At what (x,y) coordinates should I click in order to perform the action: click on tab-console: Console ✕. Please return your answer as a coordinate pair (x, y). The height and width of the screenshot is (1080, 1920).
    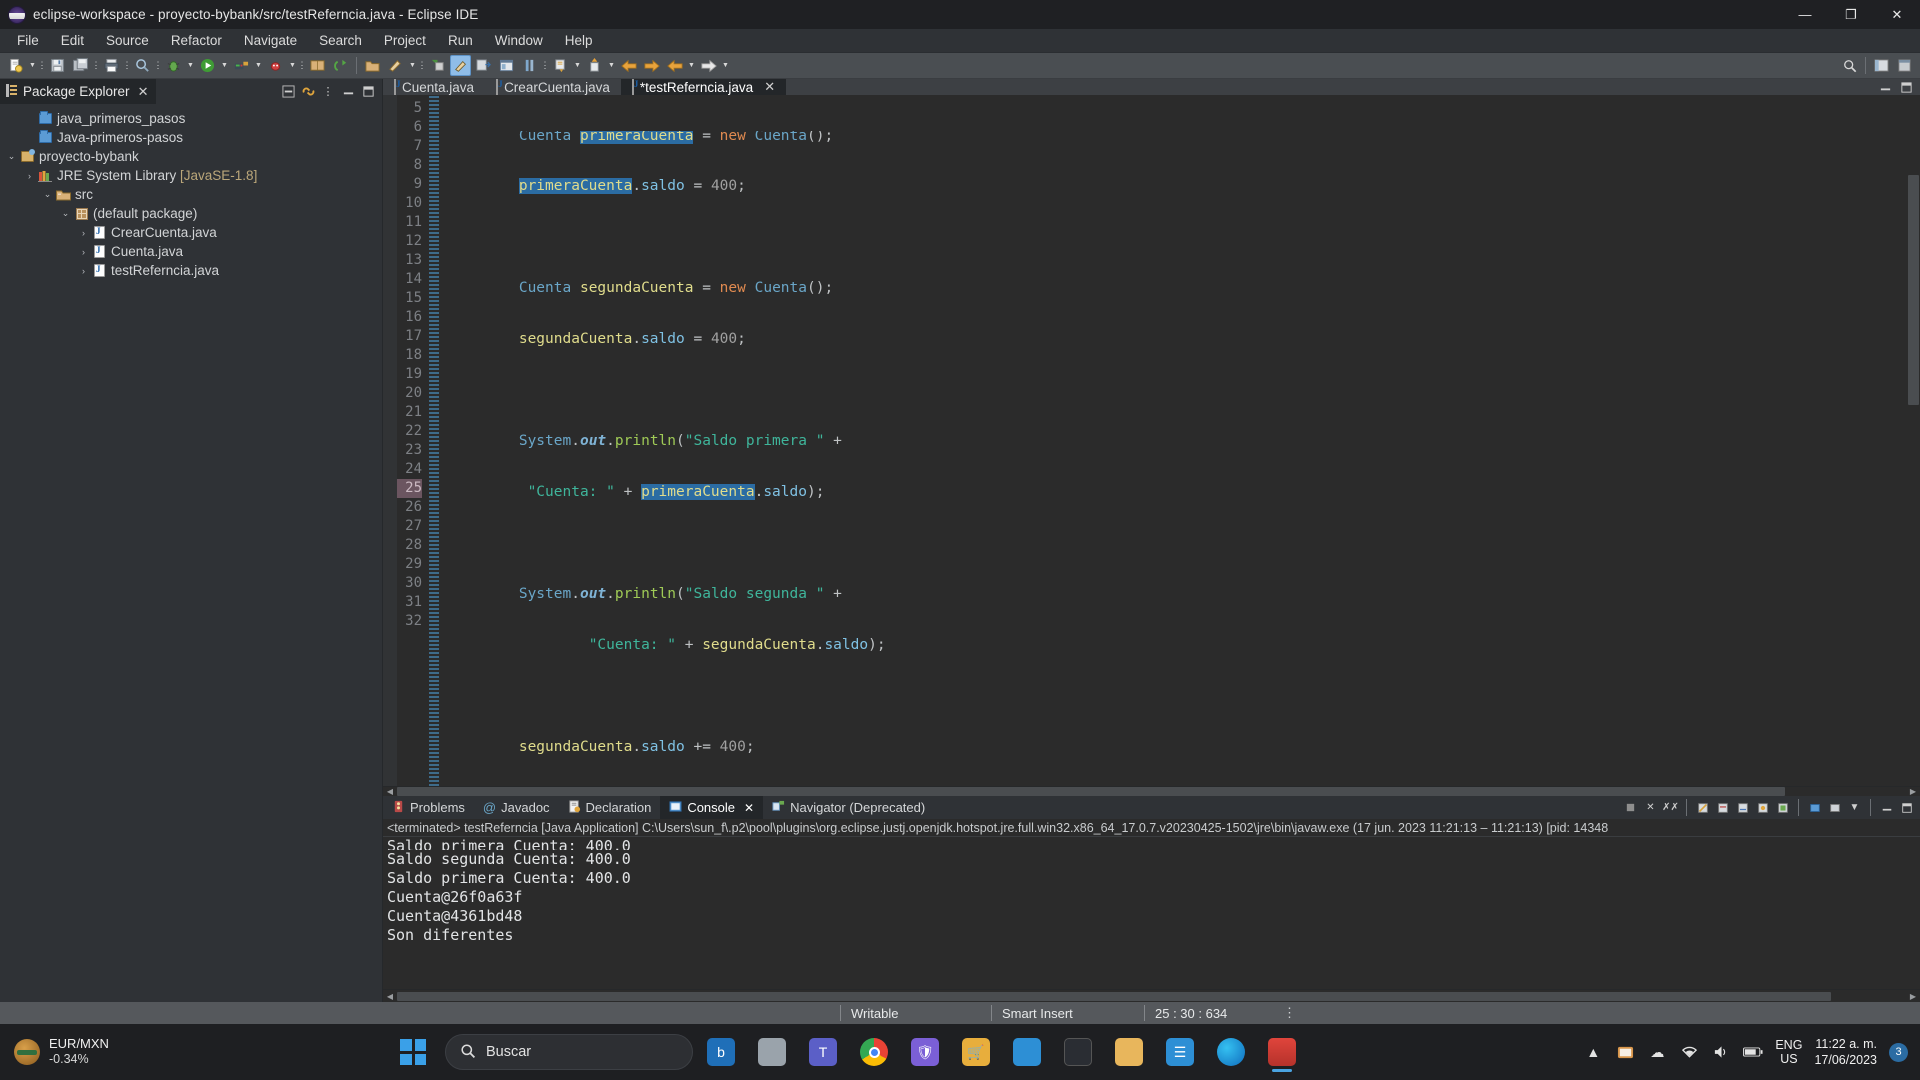
    Looking at the image, I should click on (712, 807).